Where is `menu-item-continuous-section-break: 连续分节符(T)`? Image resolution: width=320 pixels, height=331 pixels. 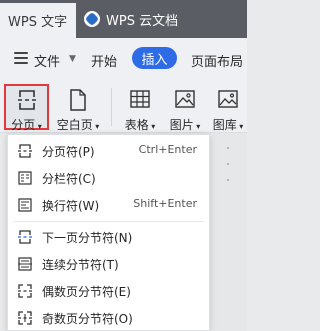
menu-item-continuous-section-break: 连续分节符(T) is located at coordinates (108, 264).